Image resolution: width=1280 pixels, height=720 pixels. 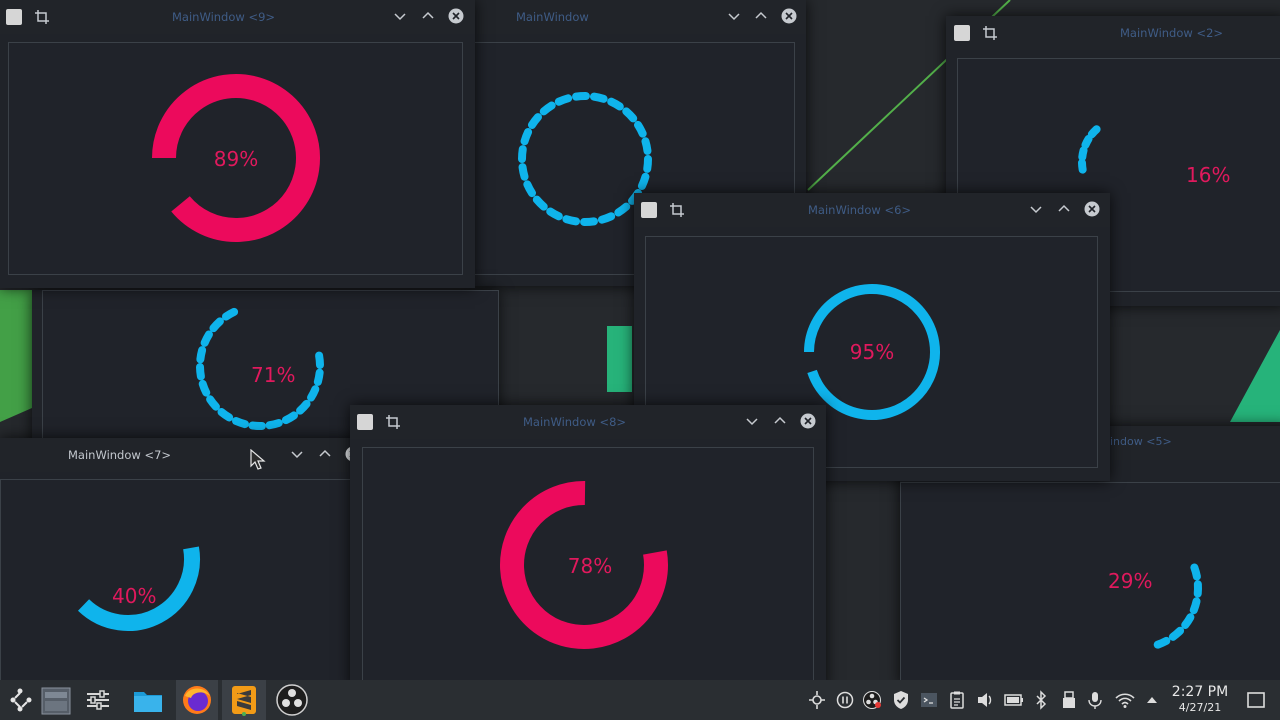 I want to click on title-bar: MainWindow <6>, so click(x=872, y=210).